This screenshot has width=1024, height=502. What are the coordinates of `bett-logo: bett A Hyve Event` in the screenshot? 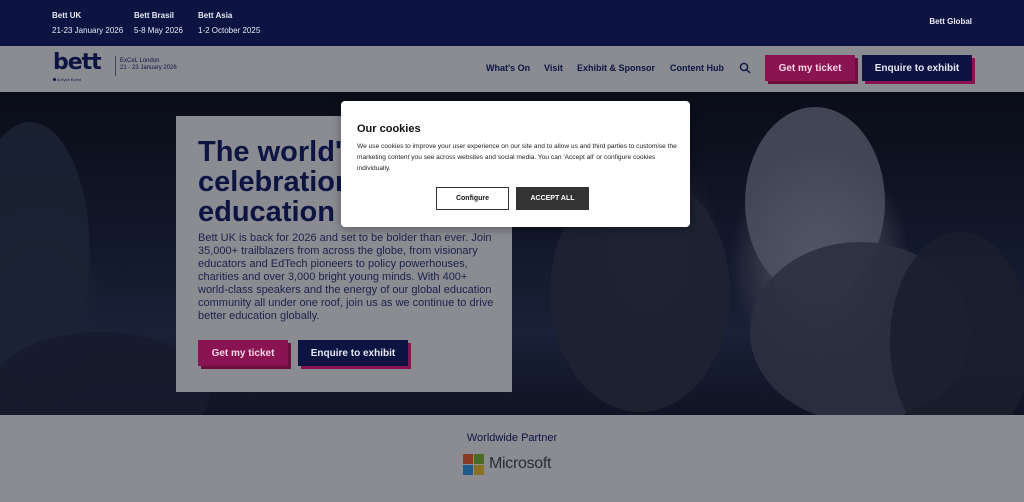 It's located at (77, 66).